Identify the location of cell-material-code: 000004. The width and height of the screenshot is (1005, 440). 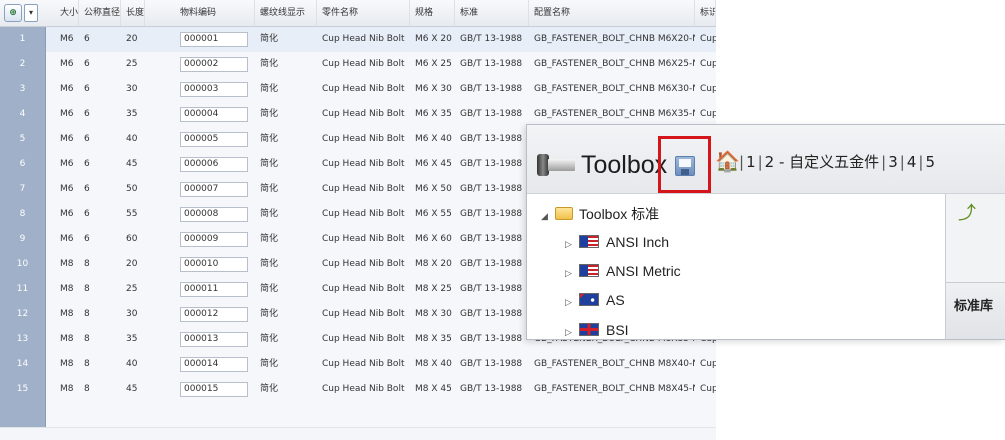
(214, 114).